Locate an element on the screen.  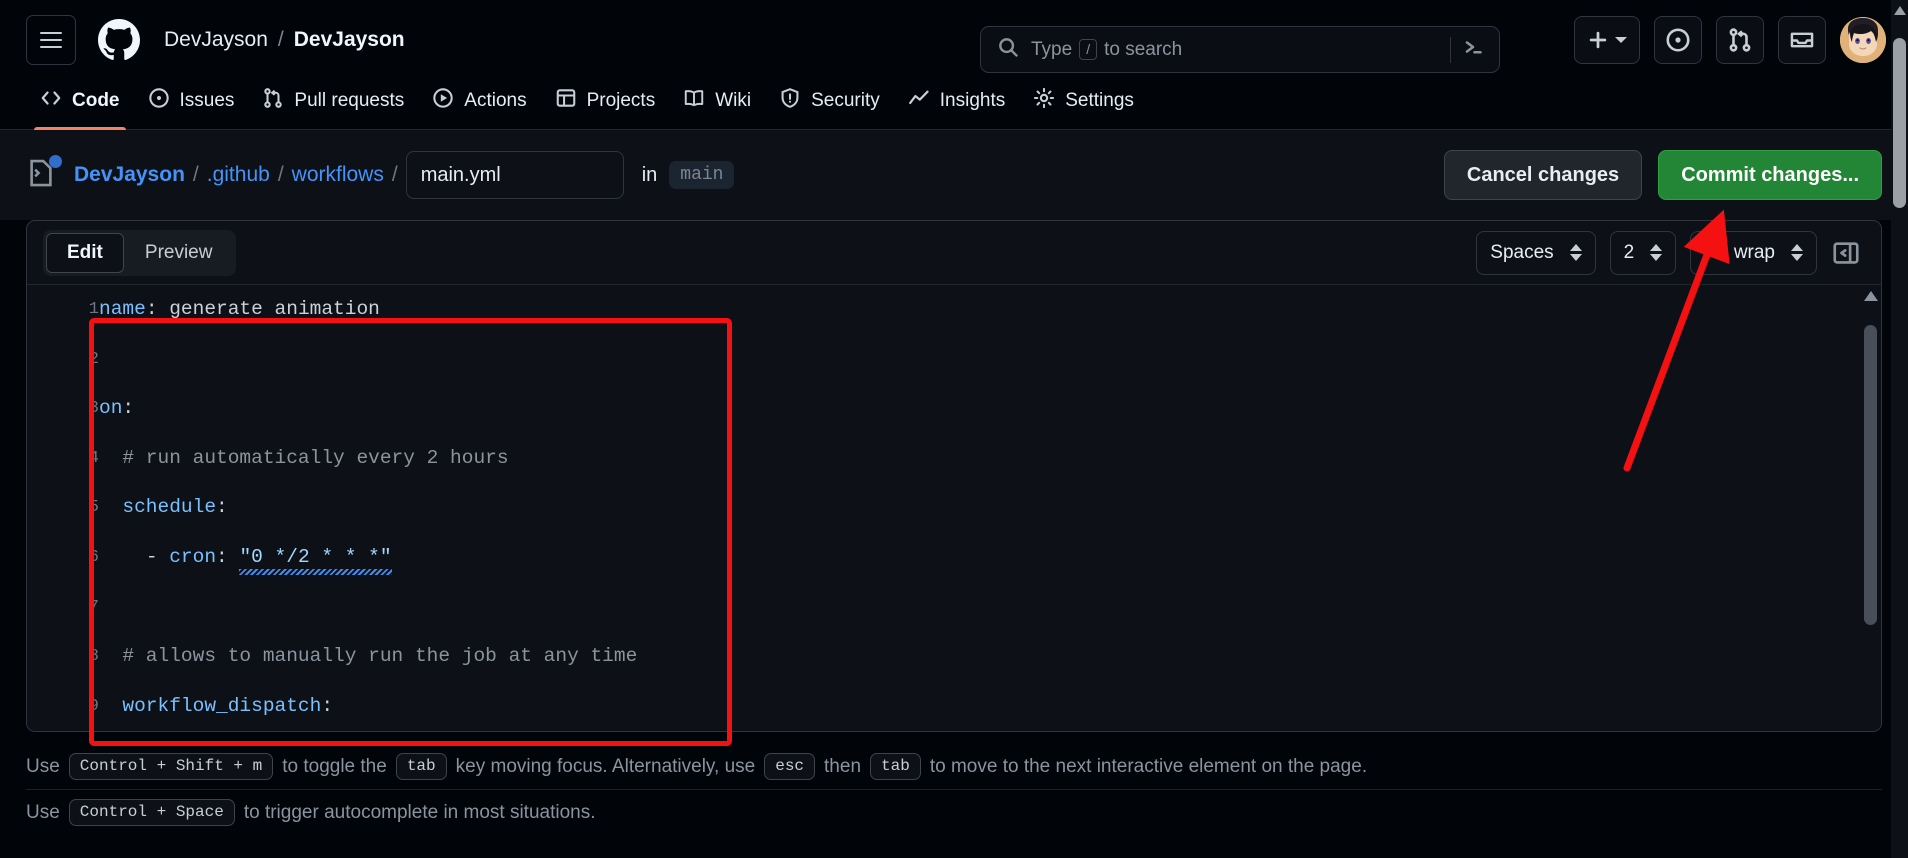
avatar is located at coordinates (1863, 40).